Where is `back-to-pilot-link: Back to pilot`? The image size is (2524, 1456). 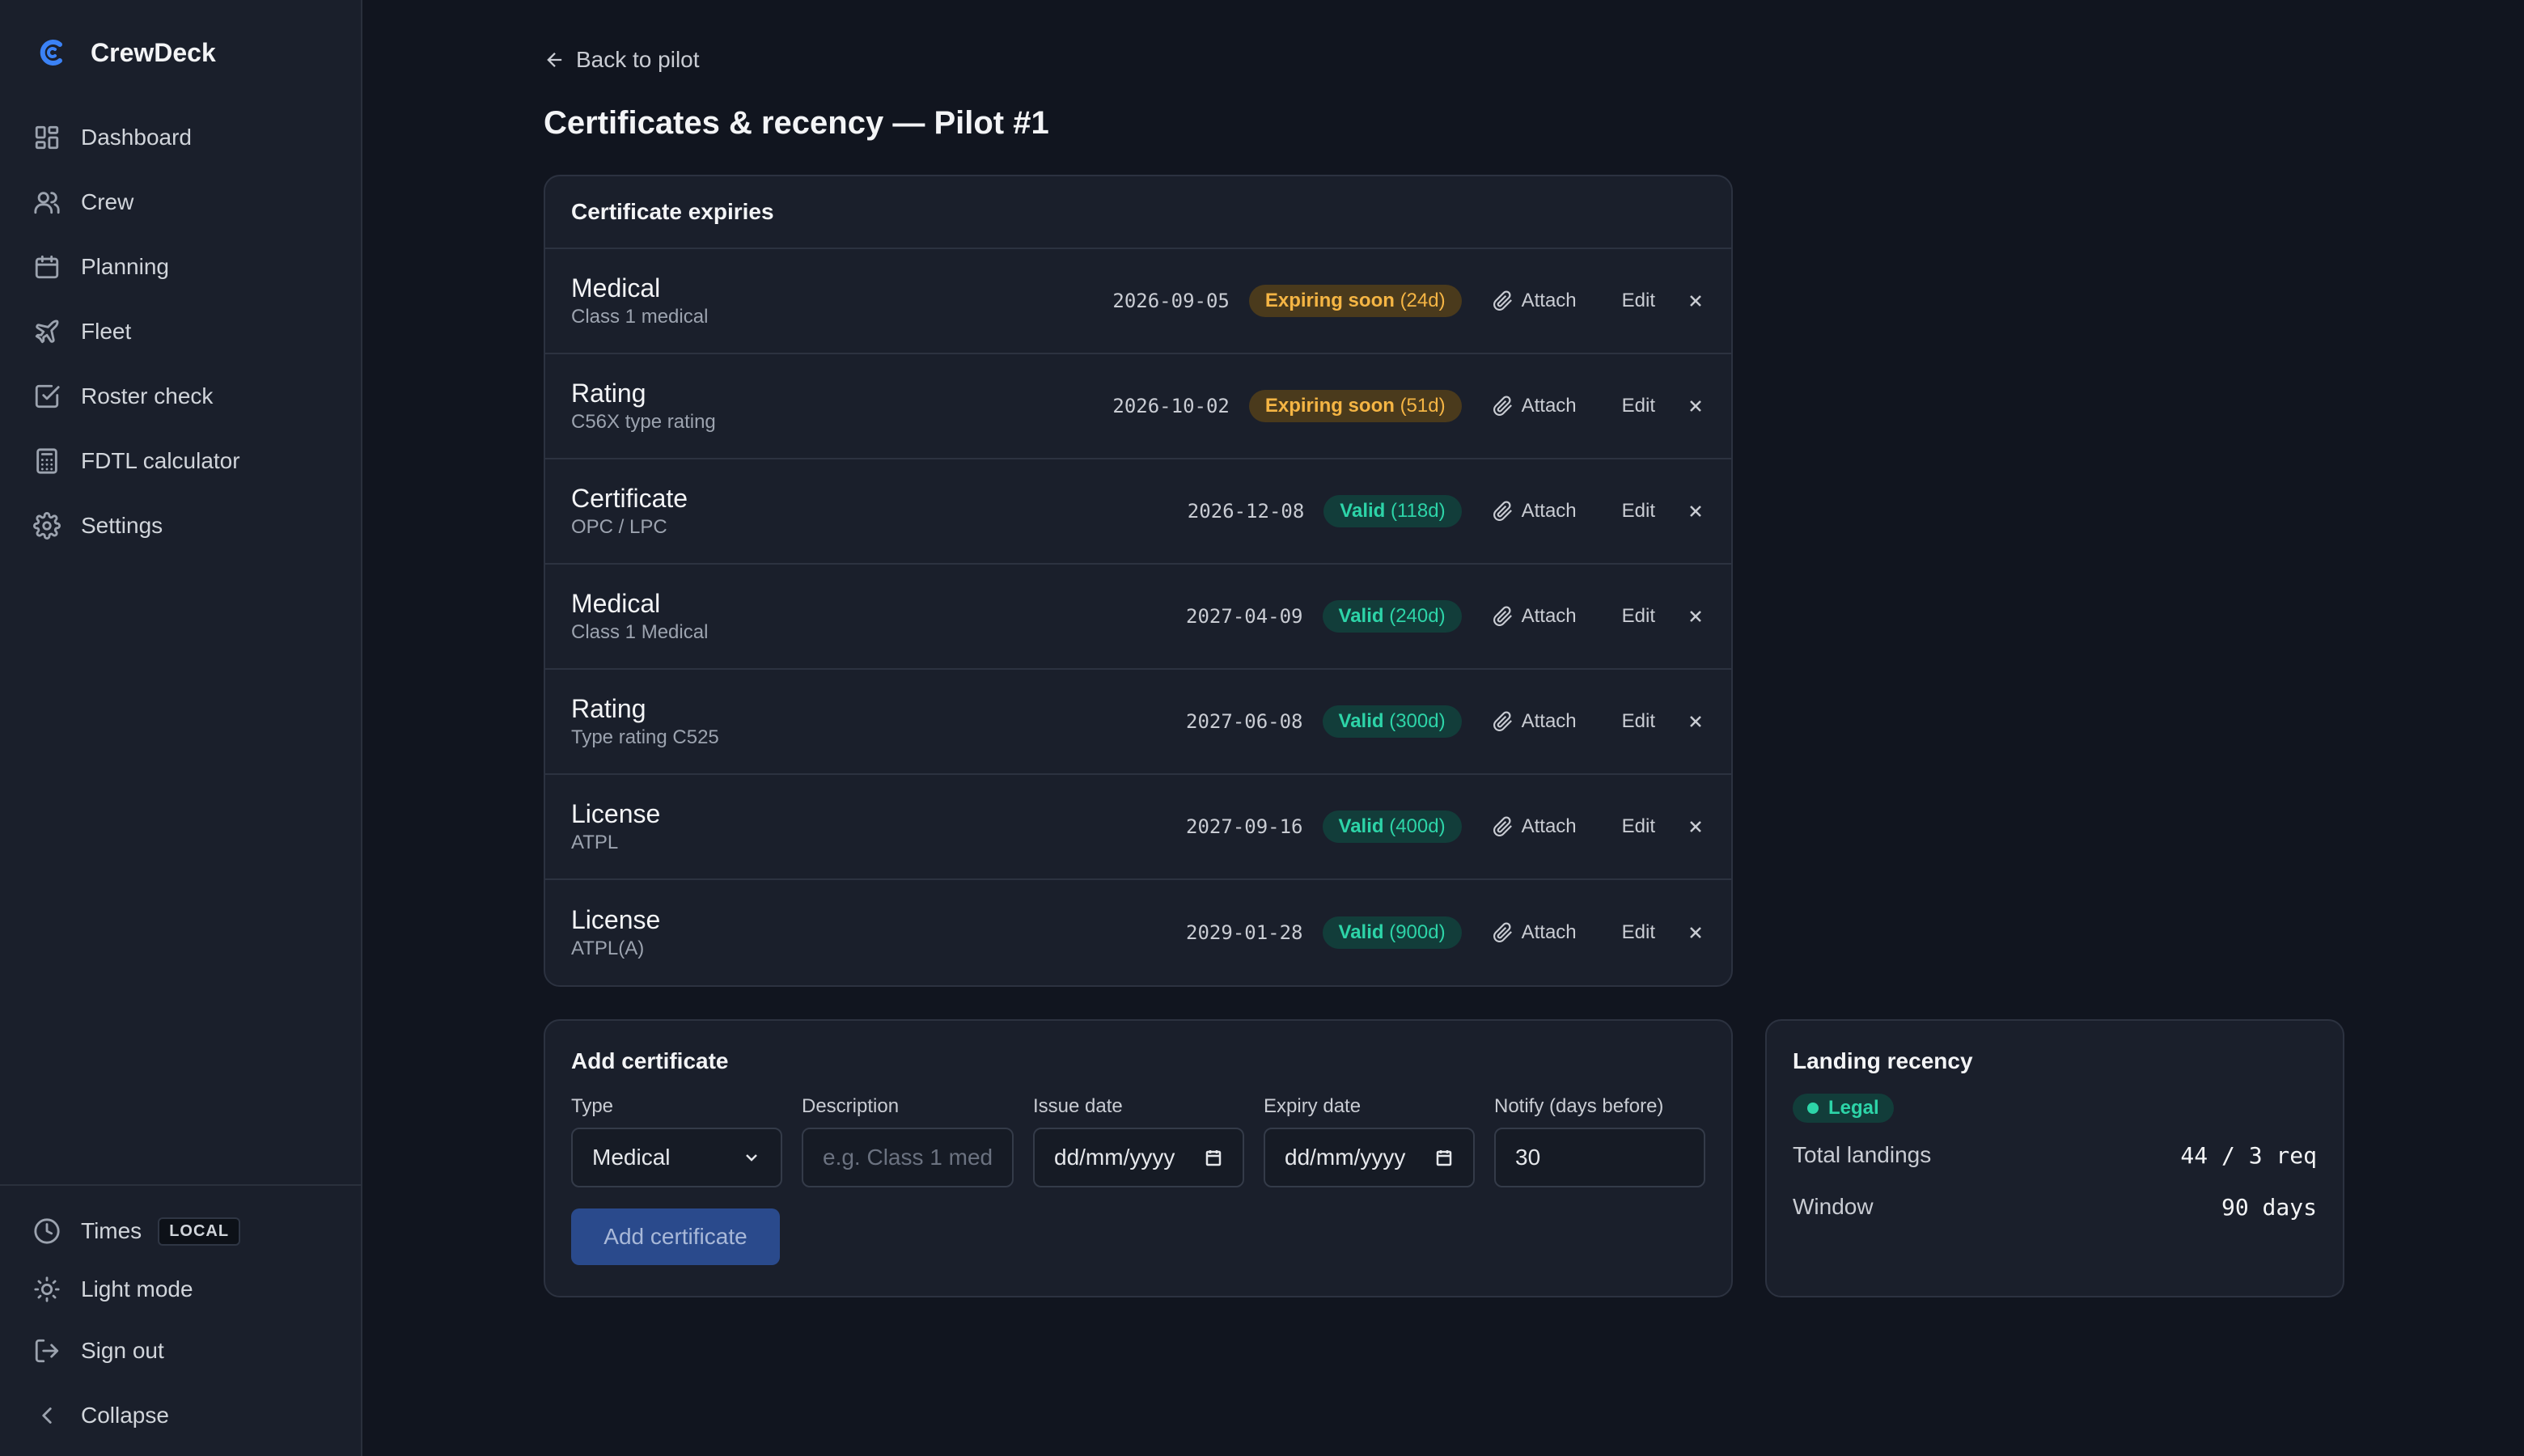
back-to-pilot-link: Back to pilot is located at coordinates (1534, 59).